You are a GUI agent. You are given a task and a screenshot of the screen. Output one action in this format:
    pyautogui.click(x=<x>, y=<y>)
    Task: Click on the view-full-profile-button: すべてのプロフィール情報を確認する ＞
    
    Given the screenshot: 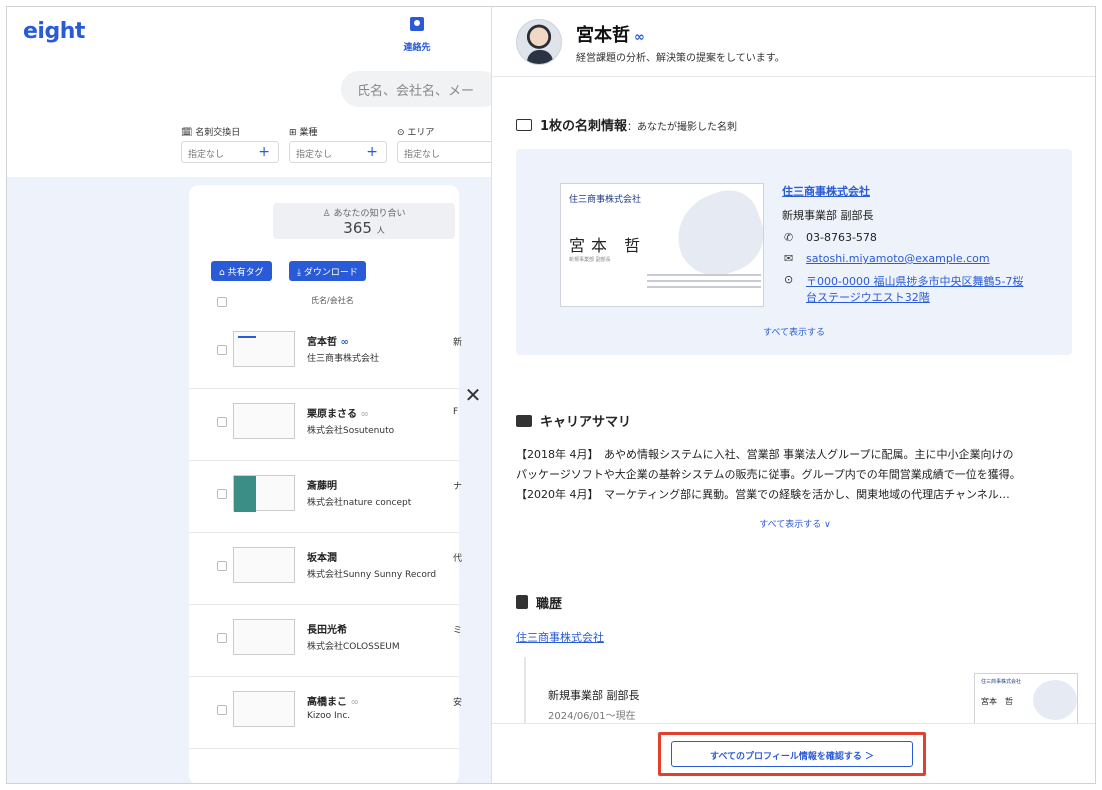 What is the action you would take?
    pyautogui.click(x=792, y=754)
    